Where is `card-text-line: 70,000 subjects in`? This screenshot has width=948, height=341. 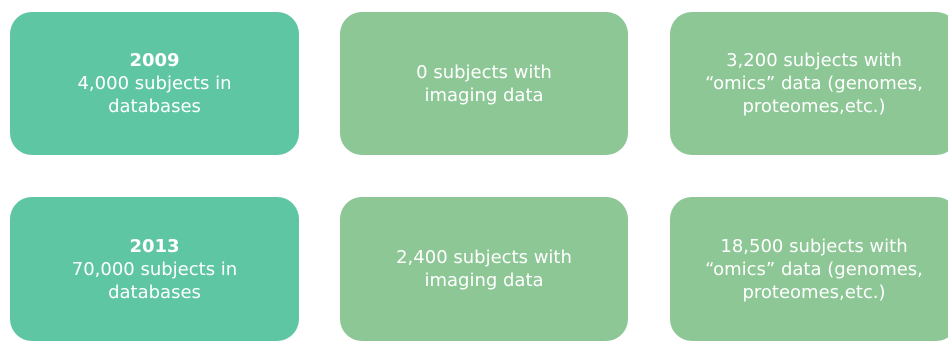 card-text-line: 70,000 subjects in is located at coordinates (154, 269).